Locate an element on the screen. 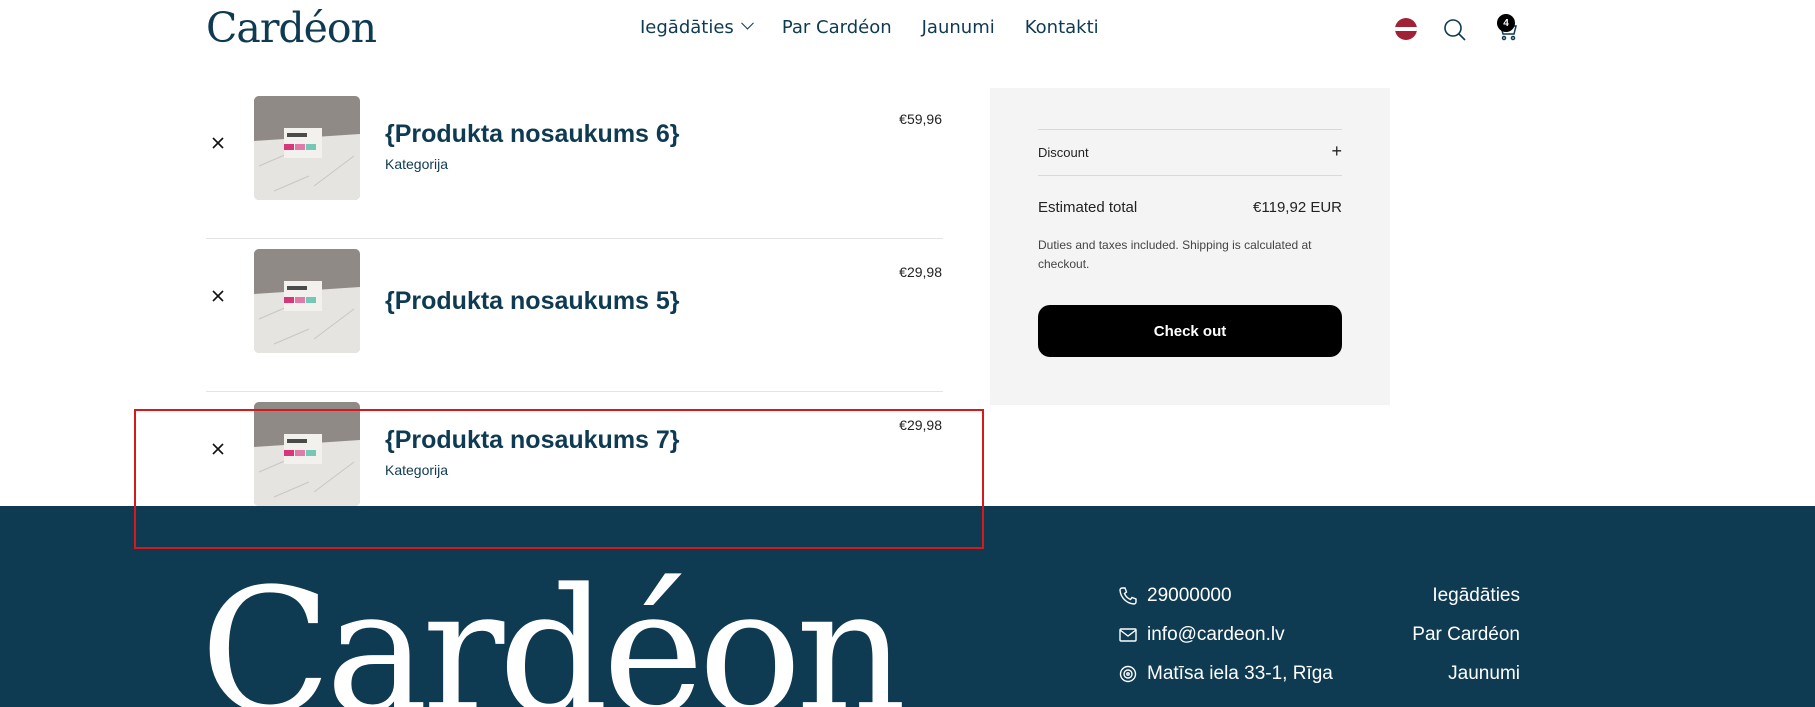  footer-link-shop: Iegādāties is located at coordinates (1476, 596).